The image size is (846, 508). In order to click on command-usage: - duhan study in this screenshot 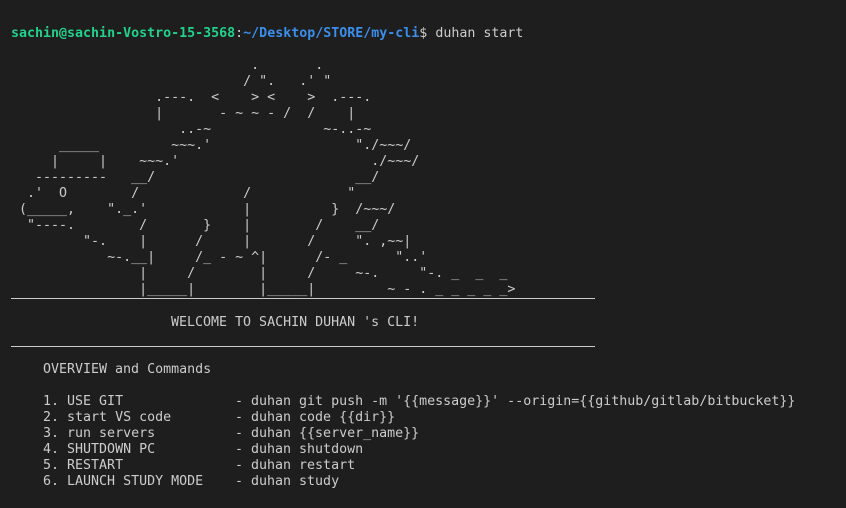, I will do `click(287, 481)`.